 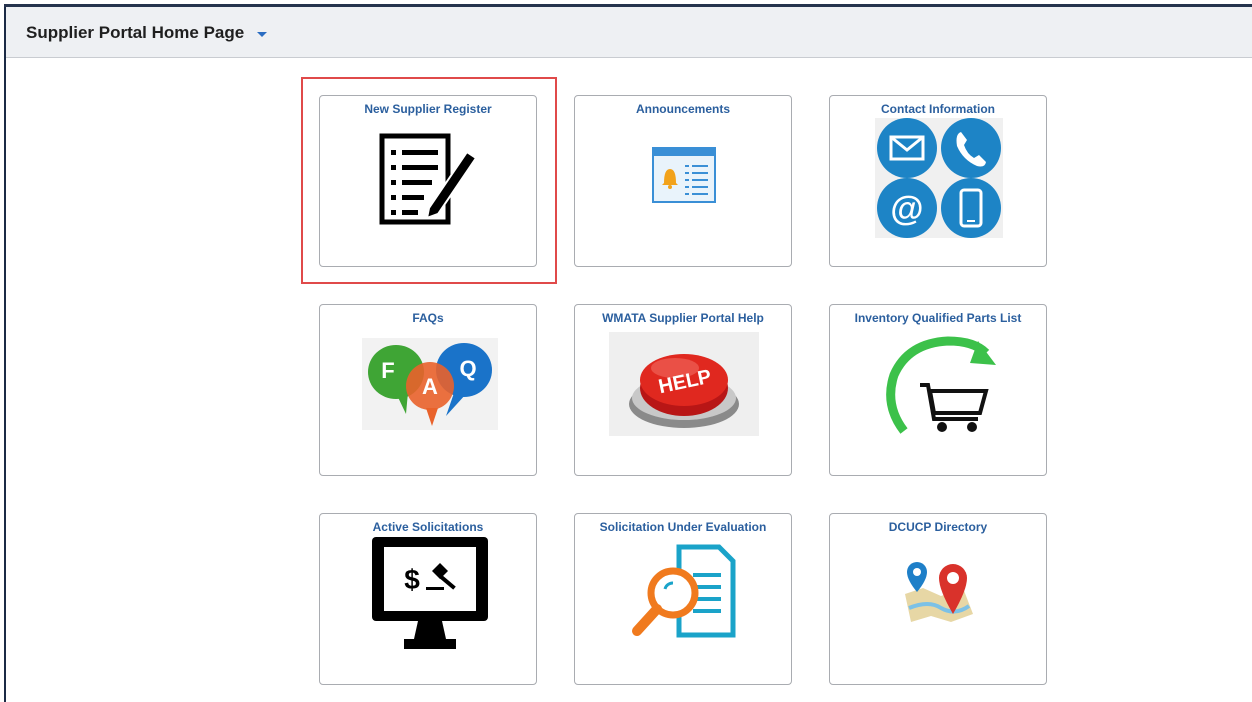 What do you see at coordinates (684, 384) in the screenshot?
I see `help-button-icon: HELP` at bounding box center [684, 384].